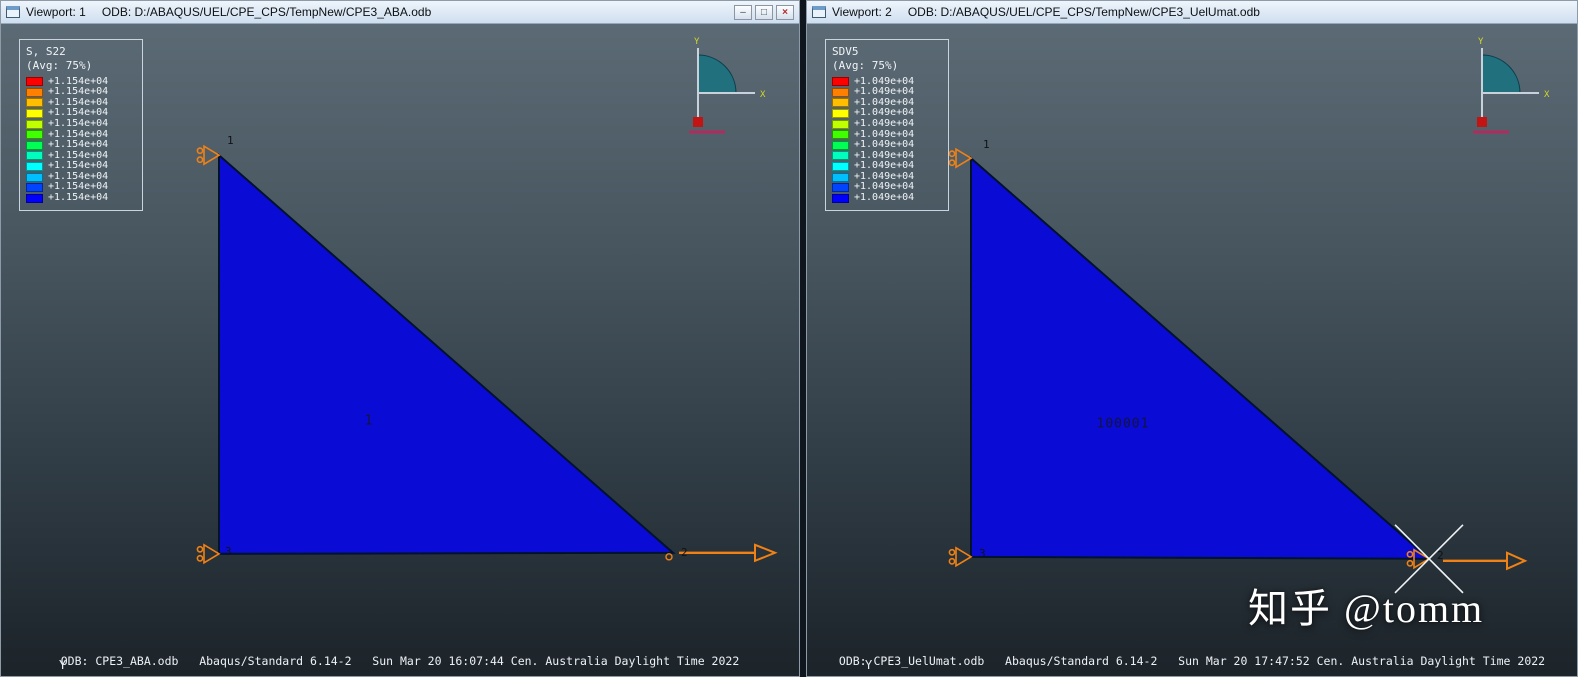  I want to click on zhihu-watermark: 知乎 @tomm, so click(1366, 608).